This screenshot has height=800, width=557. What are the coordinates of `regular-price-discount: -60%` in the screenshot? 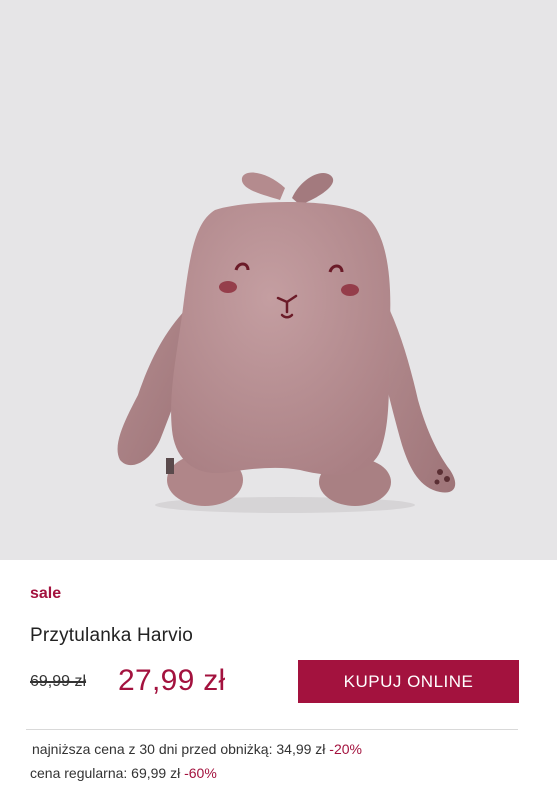 It's located at (200, 773).